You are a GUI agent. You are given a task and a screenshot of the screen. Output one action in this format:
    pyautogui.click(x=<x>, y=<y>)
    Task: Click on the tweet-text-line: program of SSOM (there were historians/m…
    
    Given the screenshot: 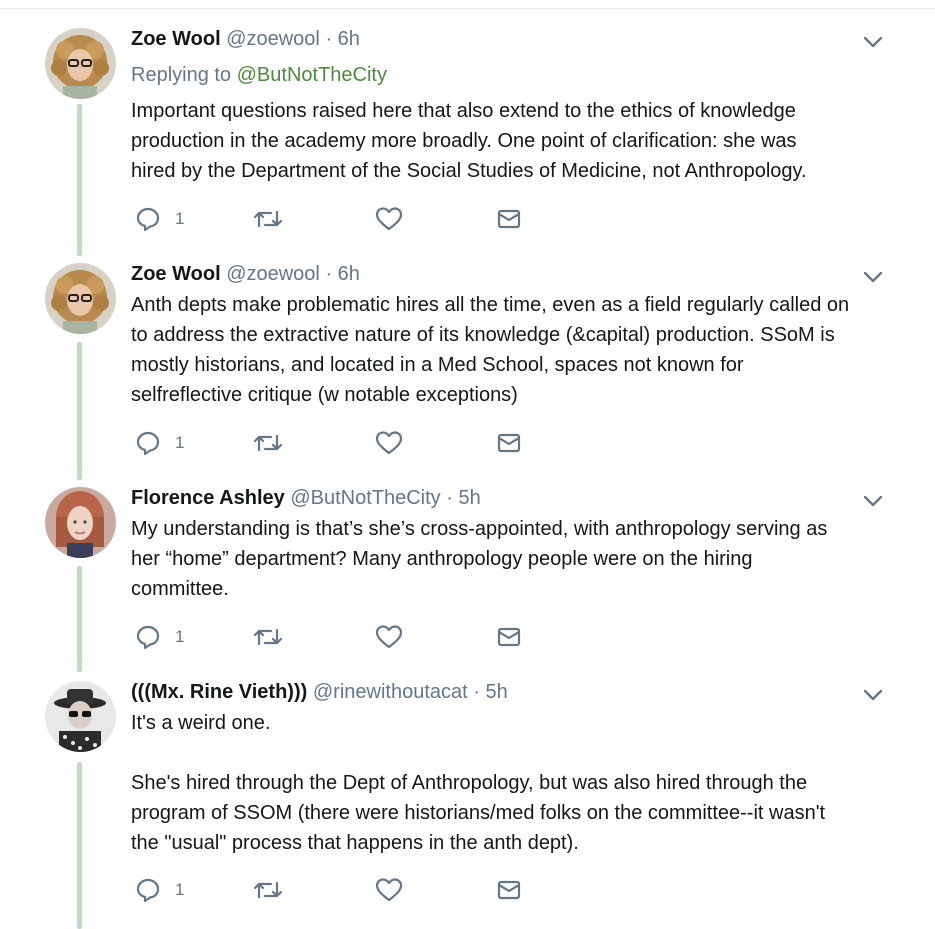 What is the action you would take?
    pyautogui.click(x=478, y=813)
    